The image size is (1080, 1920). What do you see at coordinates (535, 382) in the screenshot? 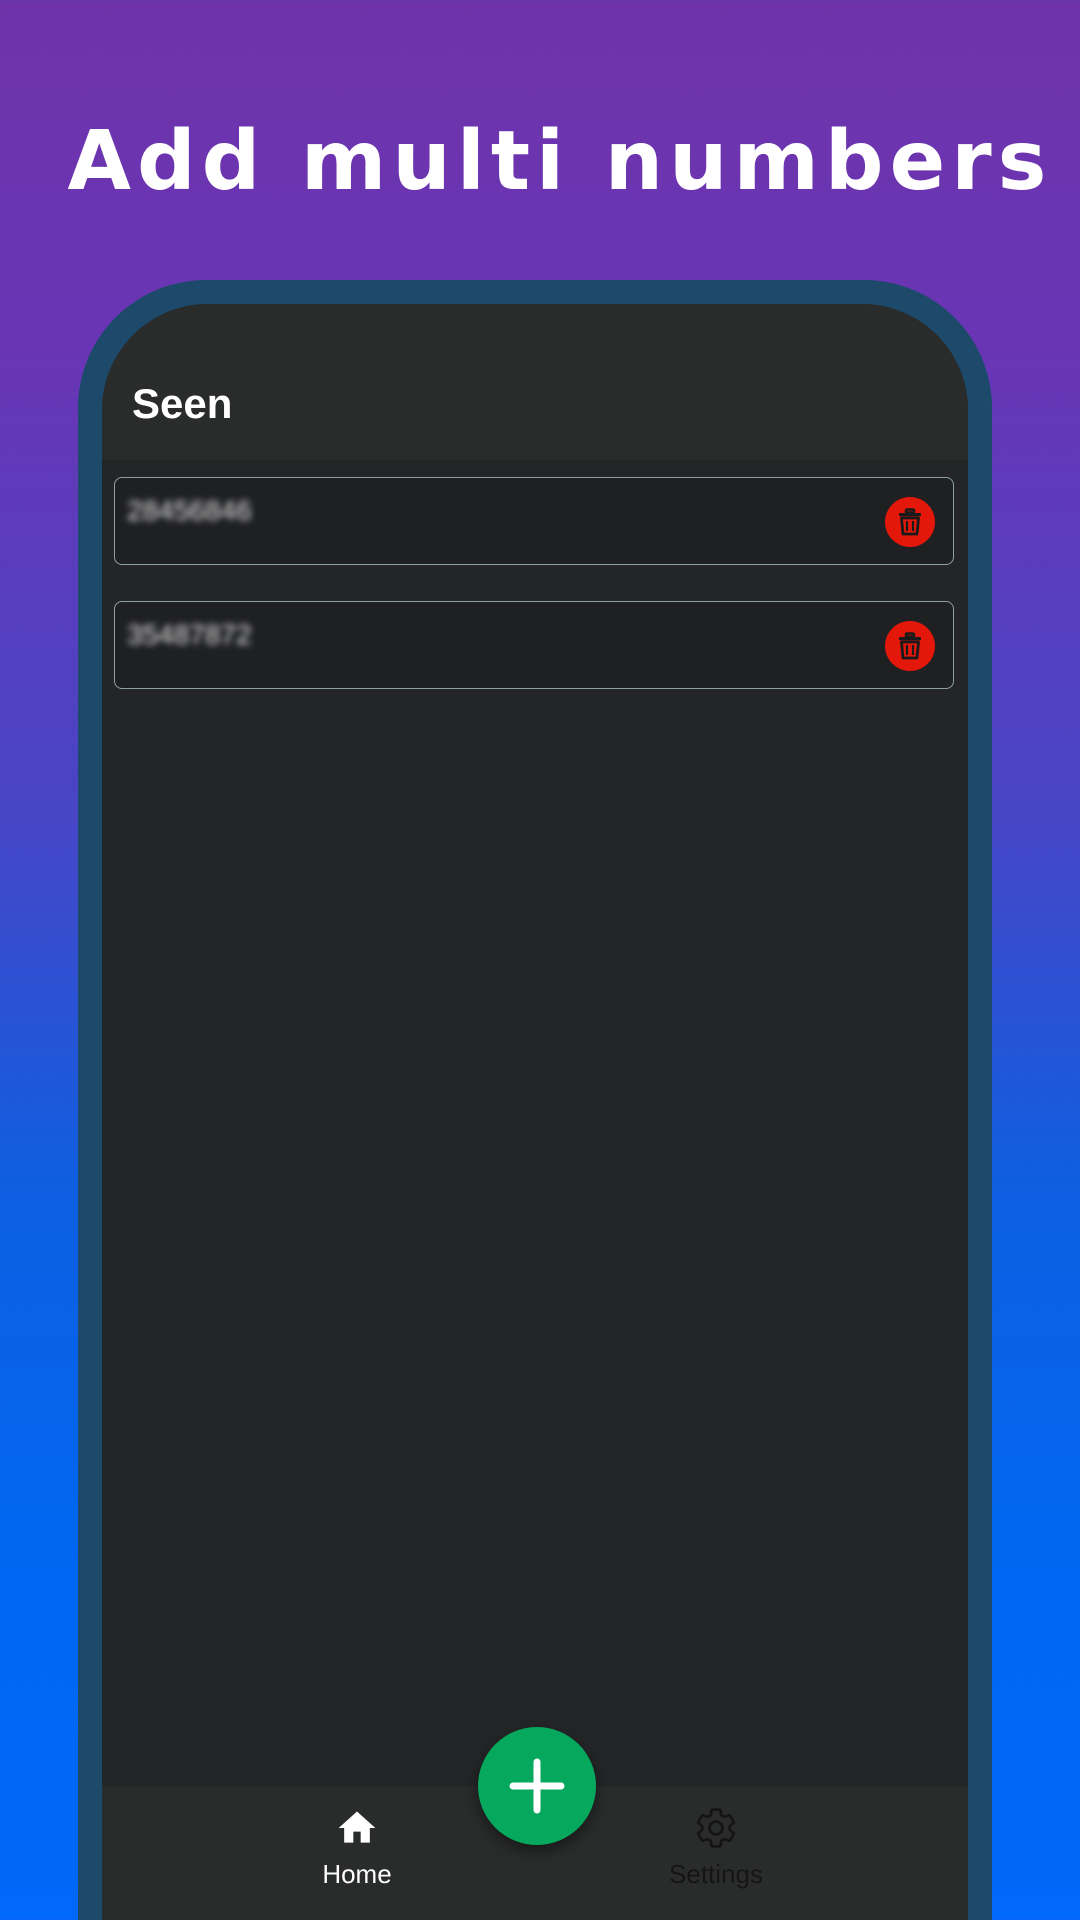
I see `app-bar: Seen` at bounding box center [535, 382].